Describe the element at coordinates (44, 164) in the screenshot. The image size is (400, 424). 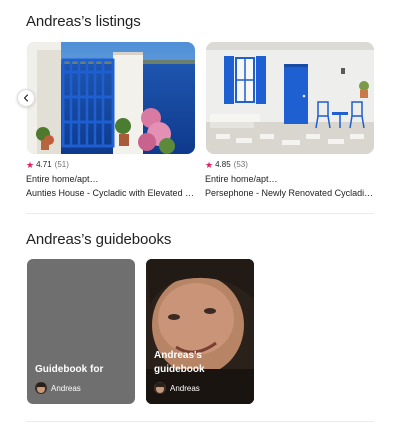
I see `rating-value: 4.71` at that location.